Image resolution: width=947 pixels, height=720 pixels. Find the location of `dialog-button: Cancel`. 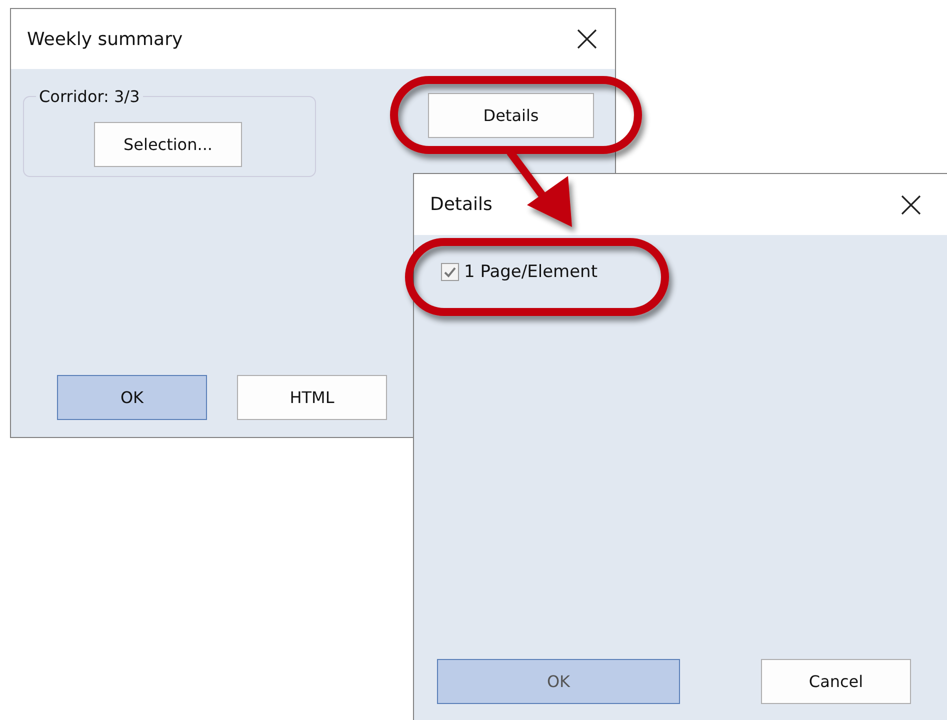

dialog-button: Cancel is located at coordinates (836, 681).